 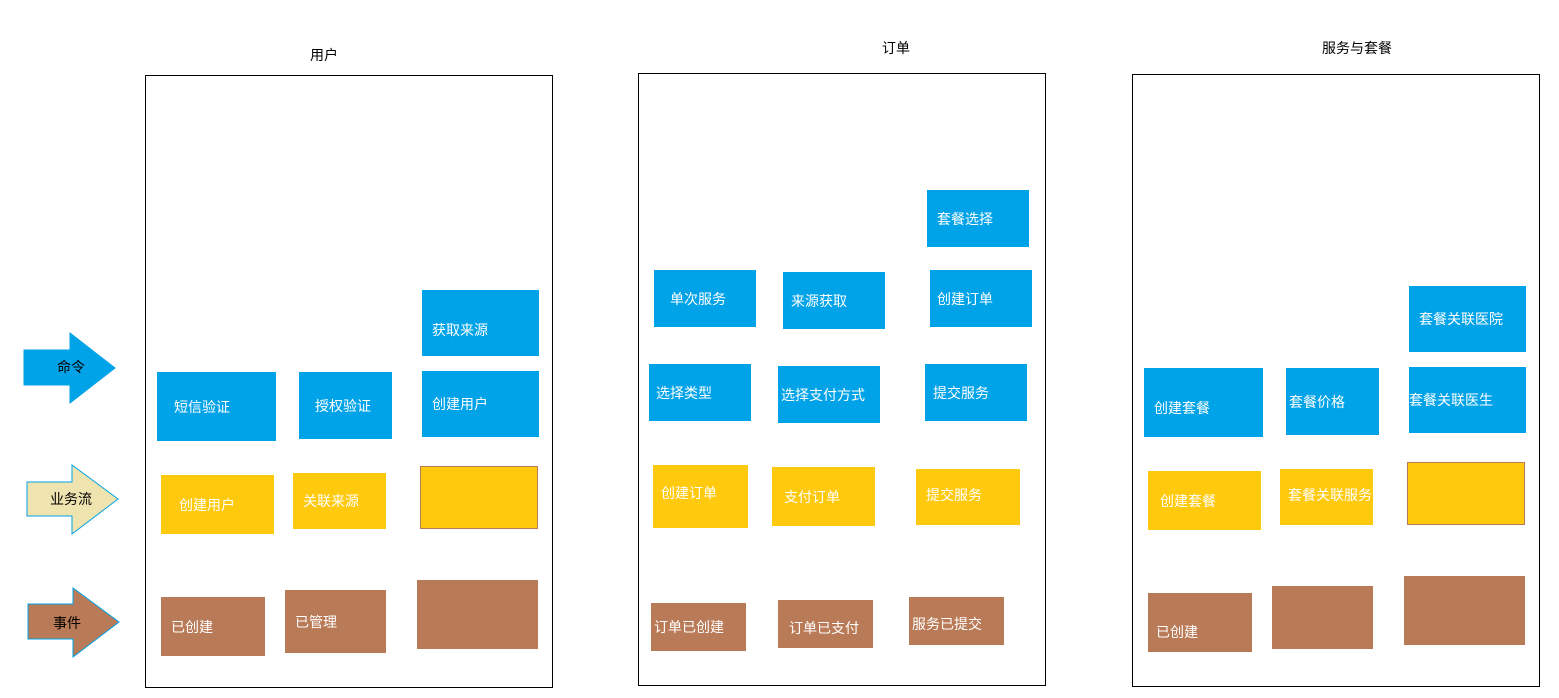 I want to click on command-box: 套餐关联医生, so click(x=1467, y=400).